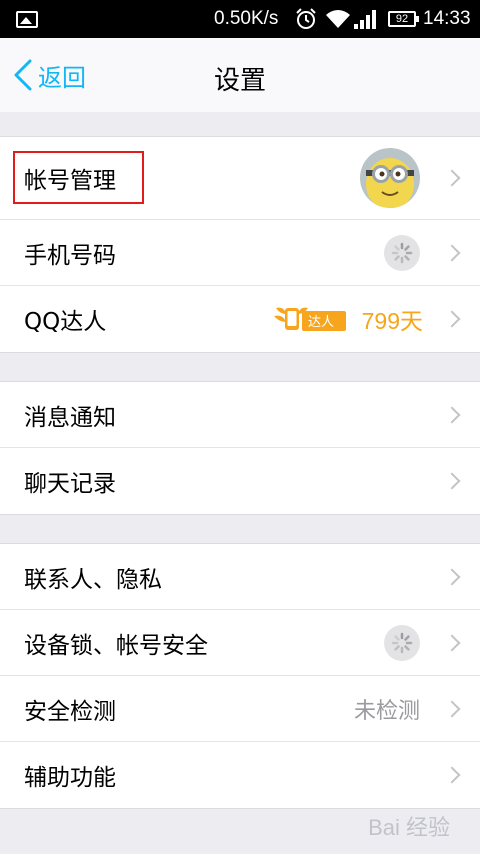 This screenshot has width=480, height=854. What do you see at coordinates (240, 415) in the screenshot?
I see `notifications-row: 消息通知` at bounding box center [240, 415].